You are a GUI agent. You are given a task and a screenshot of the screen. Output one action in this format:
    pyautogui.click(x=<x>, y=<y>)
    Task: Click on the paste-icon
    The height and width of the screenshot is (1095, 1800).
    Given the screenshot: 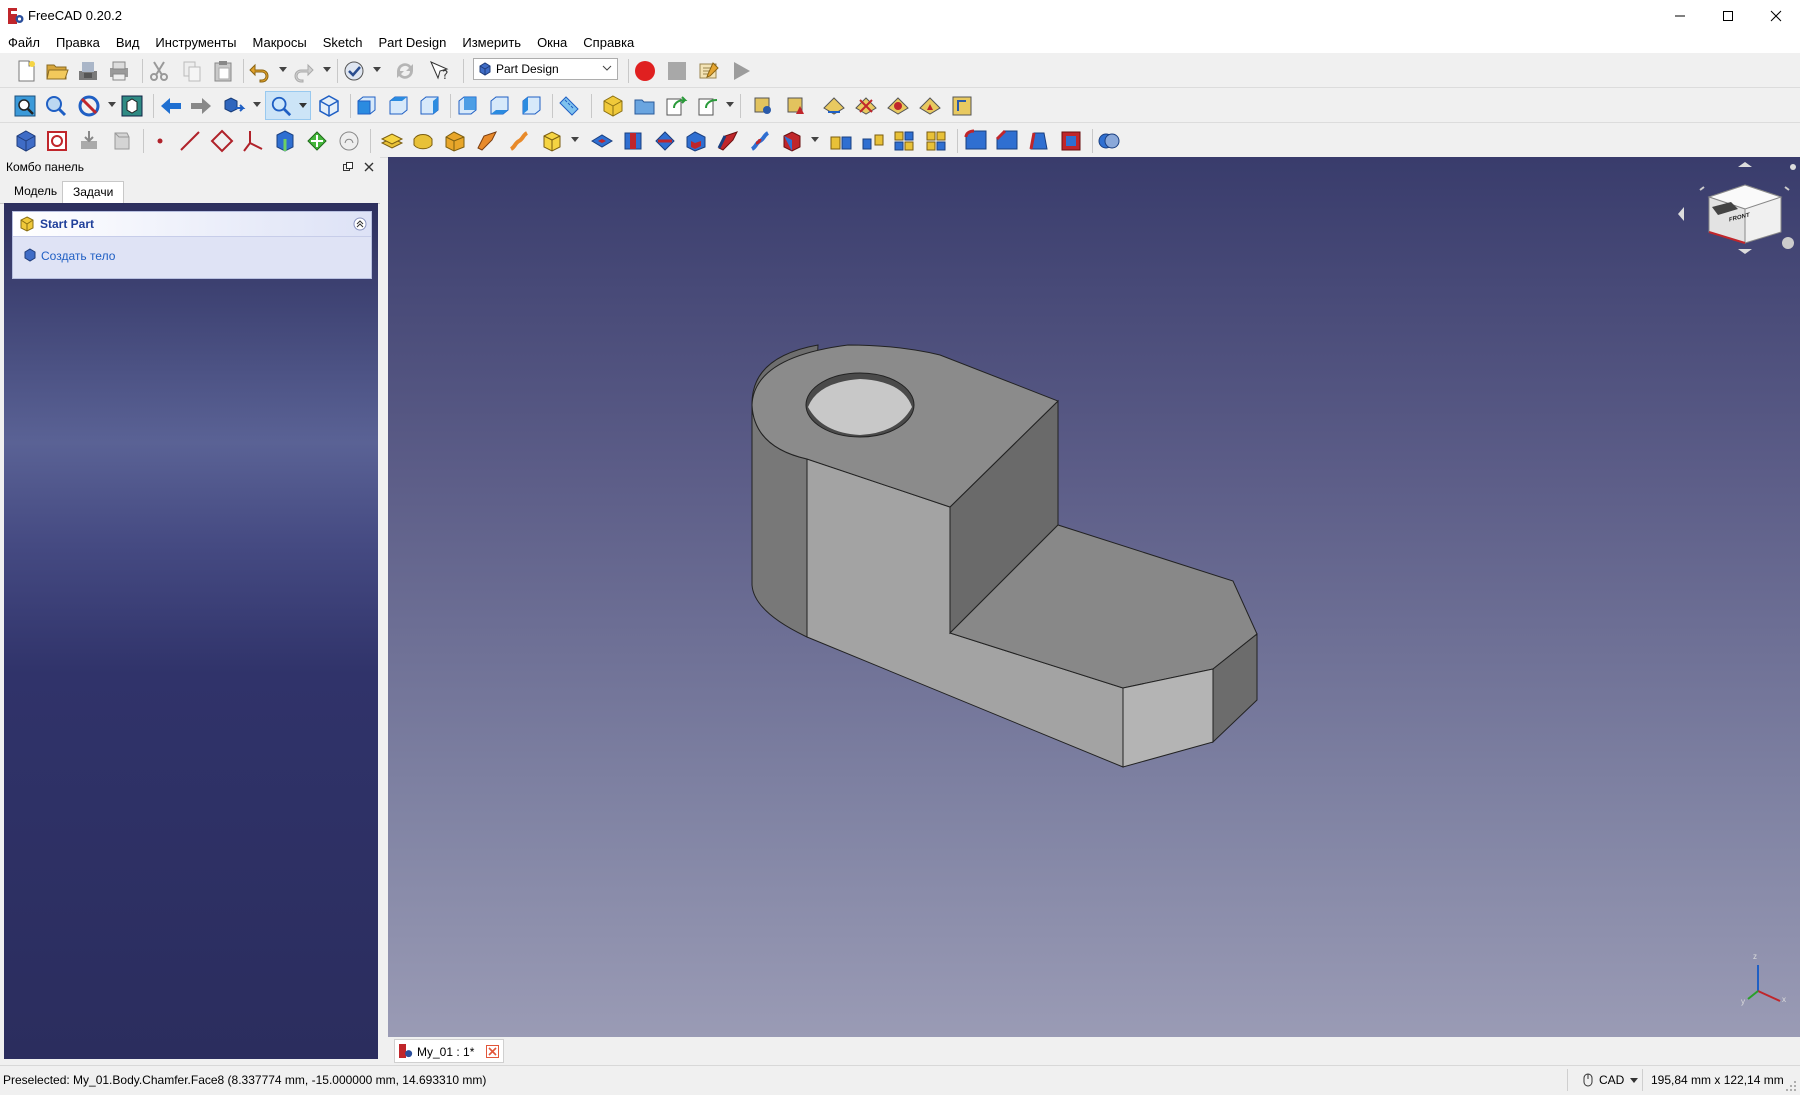 What is the action you would take?
    pyautogui.click(x=223, y=71)
    